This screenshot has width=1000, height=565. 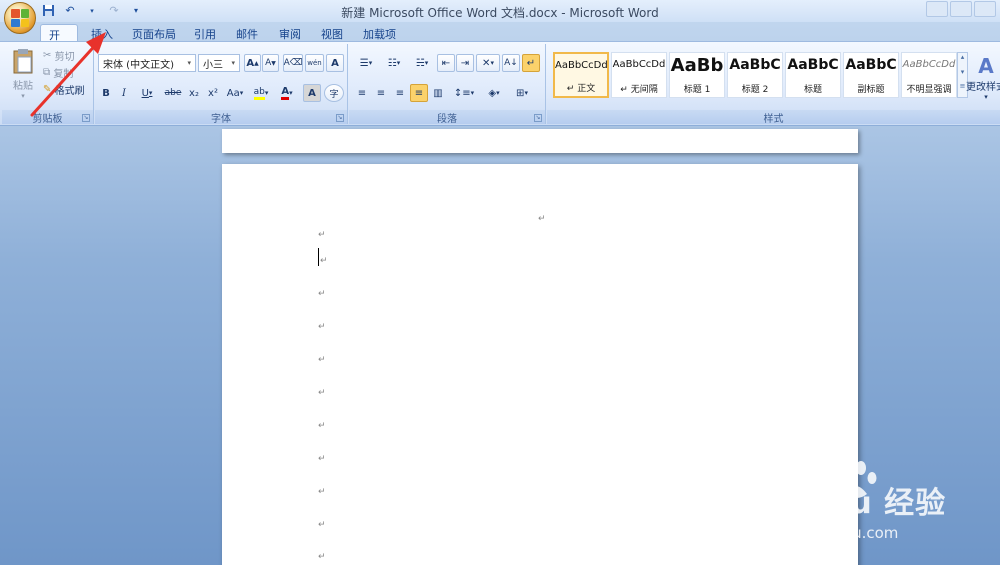 I want to click on change-case-button: Aa ▾, so click(x=235, y=93).